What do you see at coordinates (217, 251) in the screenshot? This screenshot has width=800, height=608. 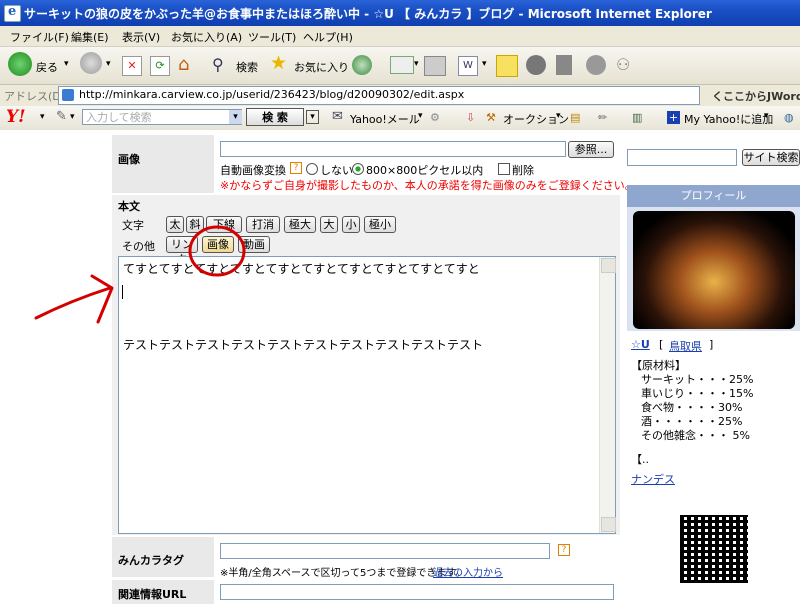 I see `red-circle-annotation` at bounding box center [217, 251].